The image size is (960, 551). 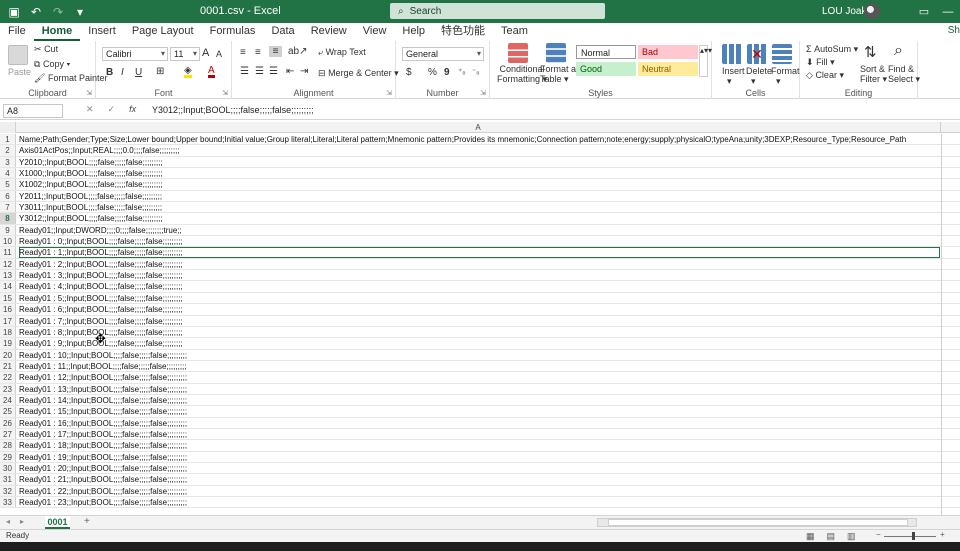 I want to click on borders-icon: ⊞, so click(x=160, y=71).